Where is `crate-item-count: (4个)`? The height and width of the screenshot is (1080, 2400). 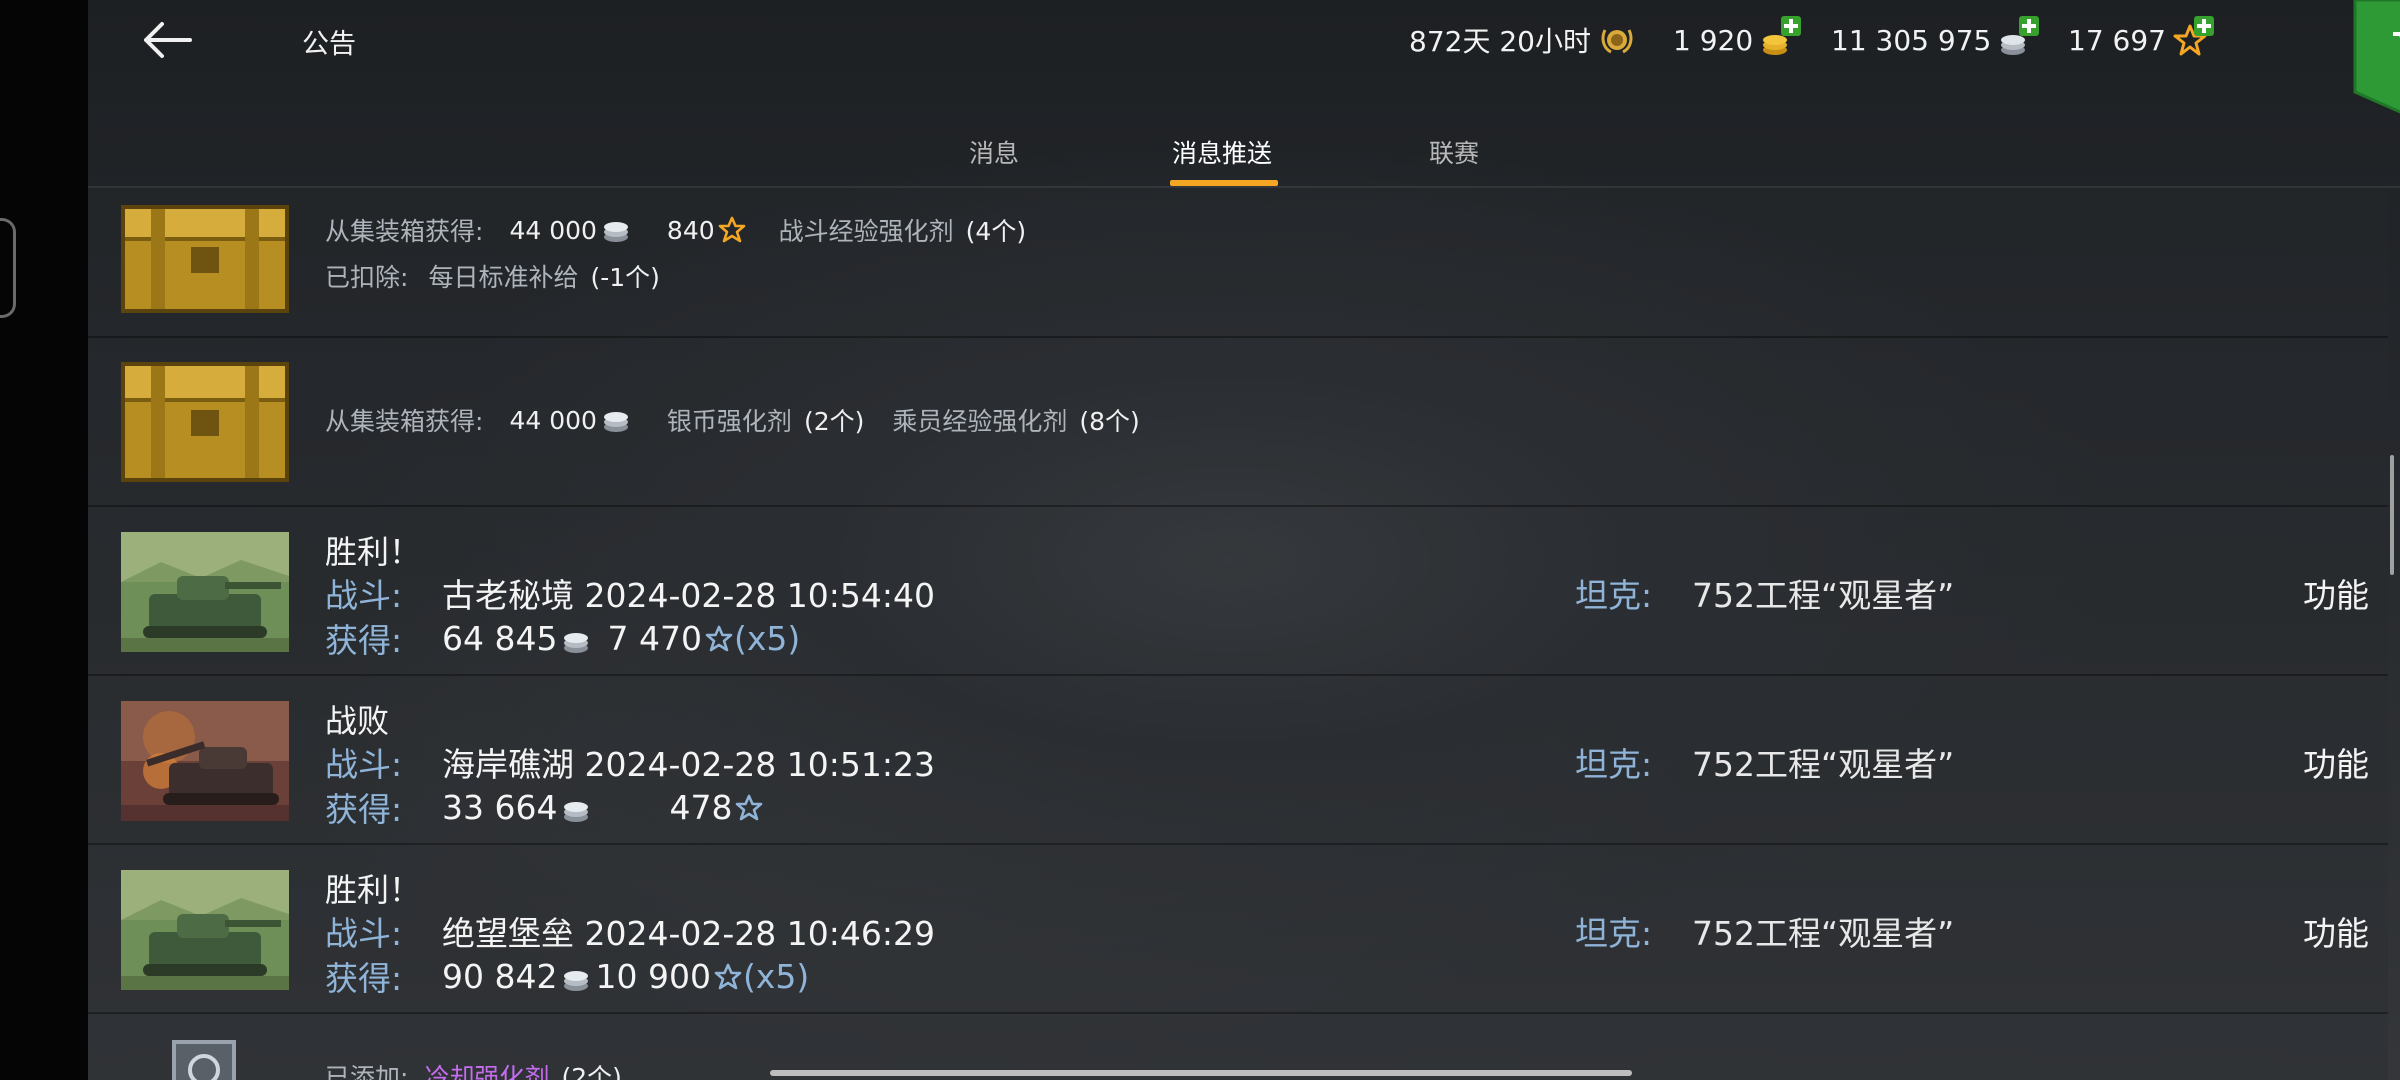 crate-item-count: (4个) is located at coordinates (996, 231).